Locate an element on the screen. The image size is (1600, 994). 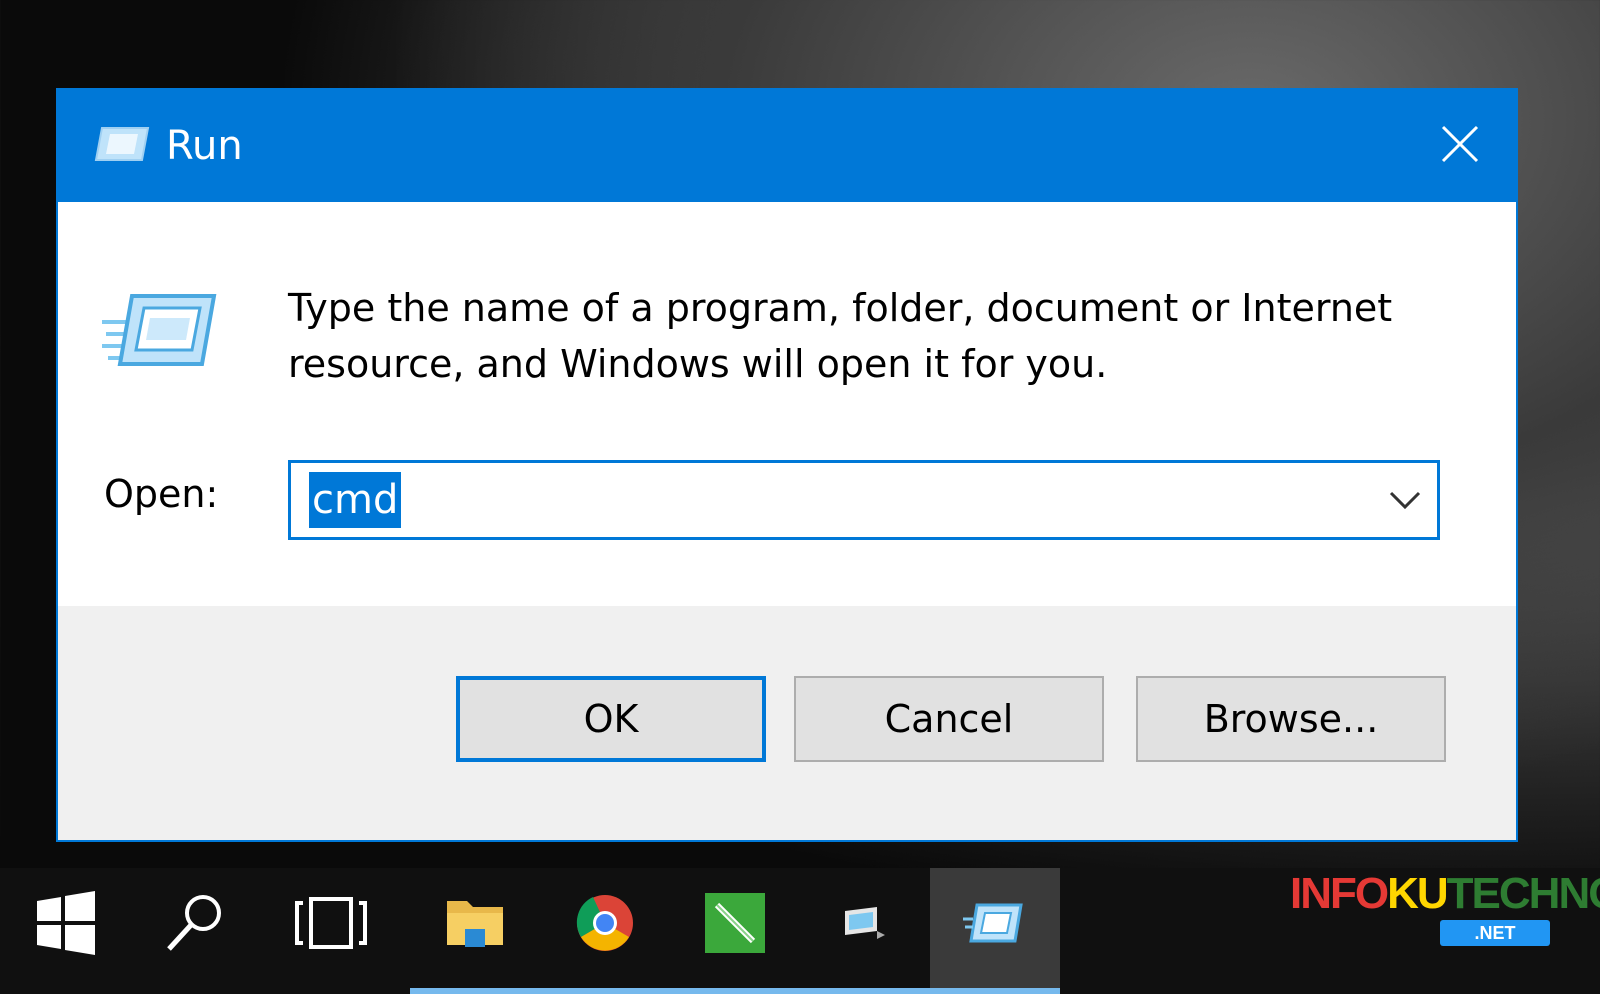
search-button is located at coordinates (195, 931).